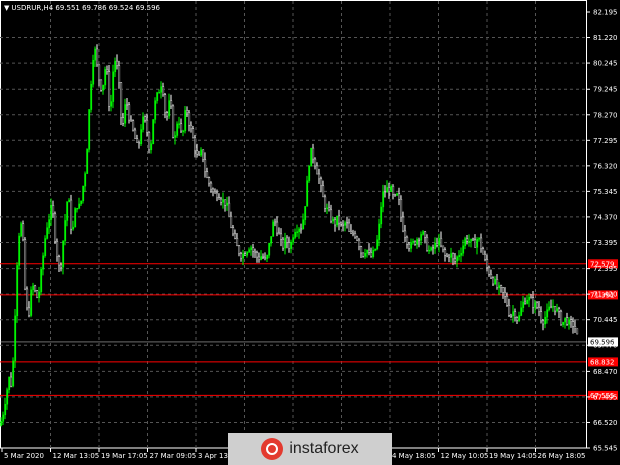 This screenshot has height=465, width=620. What do you see at coordinates (605, 269) in the screenshot?
I see `y-tick-label: 72.395` at bounding box center [605, 269].